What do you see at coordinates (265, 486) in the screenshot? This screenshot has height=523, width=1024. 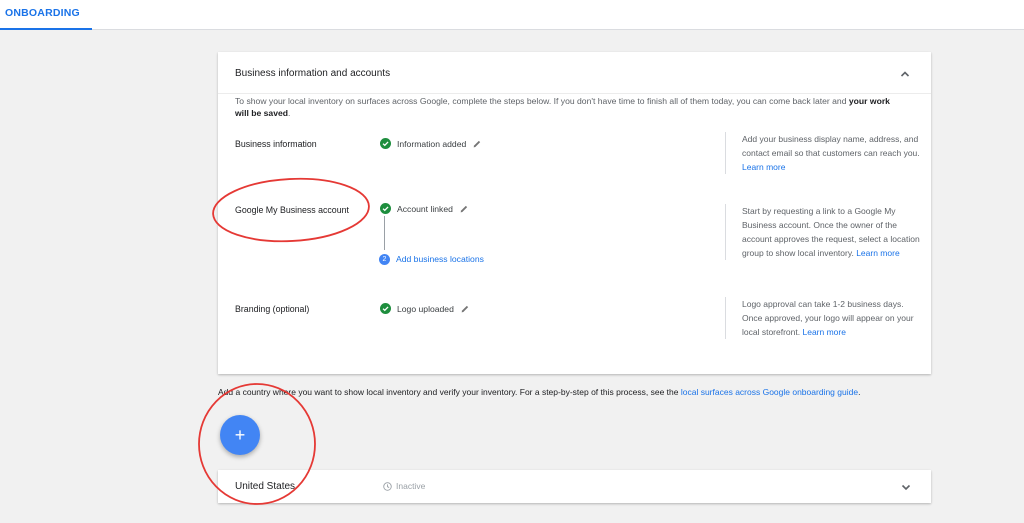 I see `country-name: United States` at bounding box center [265, 486].